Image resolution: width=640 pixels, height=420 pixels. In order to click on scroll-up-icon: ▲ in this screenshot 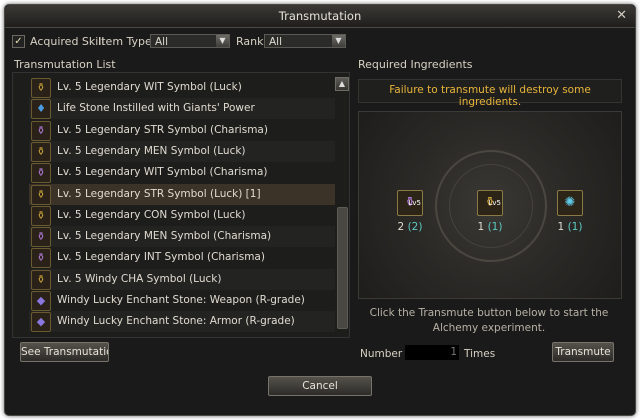, I will do `click(342, 84)`.